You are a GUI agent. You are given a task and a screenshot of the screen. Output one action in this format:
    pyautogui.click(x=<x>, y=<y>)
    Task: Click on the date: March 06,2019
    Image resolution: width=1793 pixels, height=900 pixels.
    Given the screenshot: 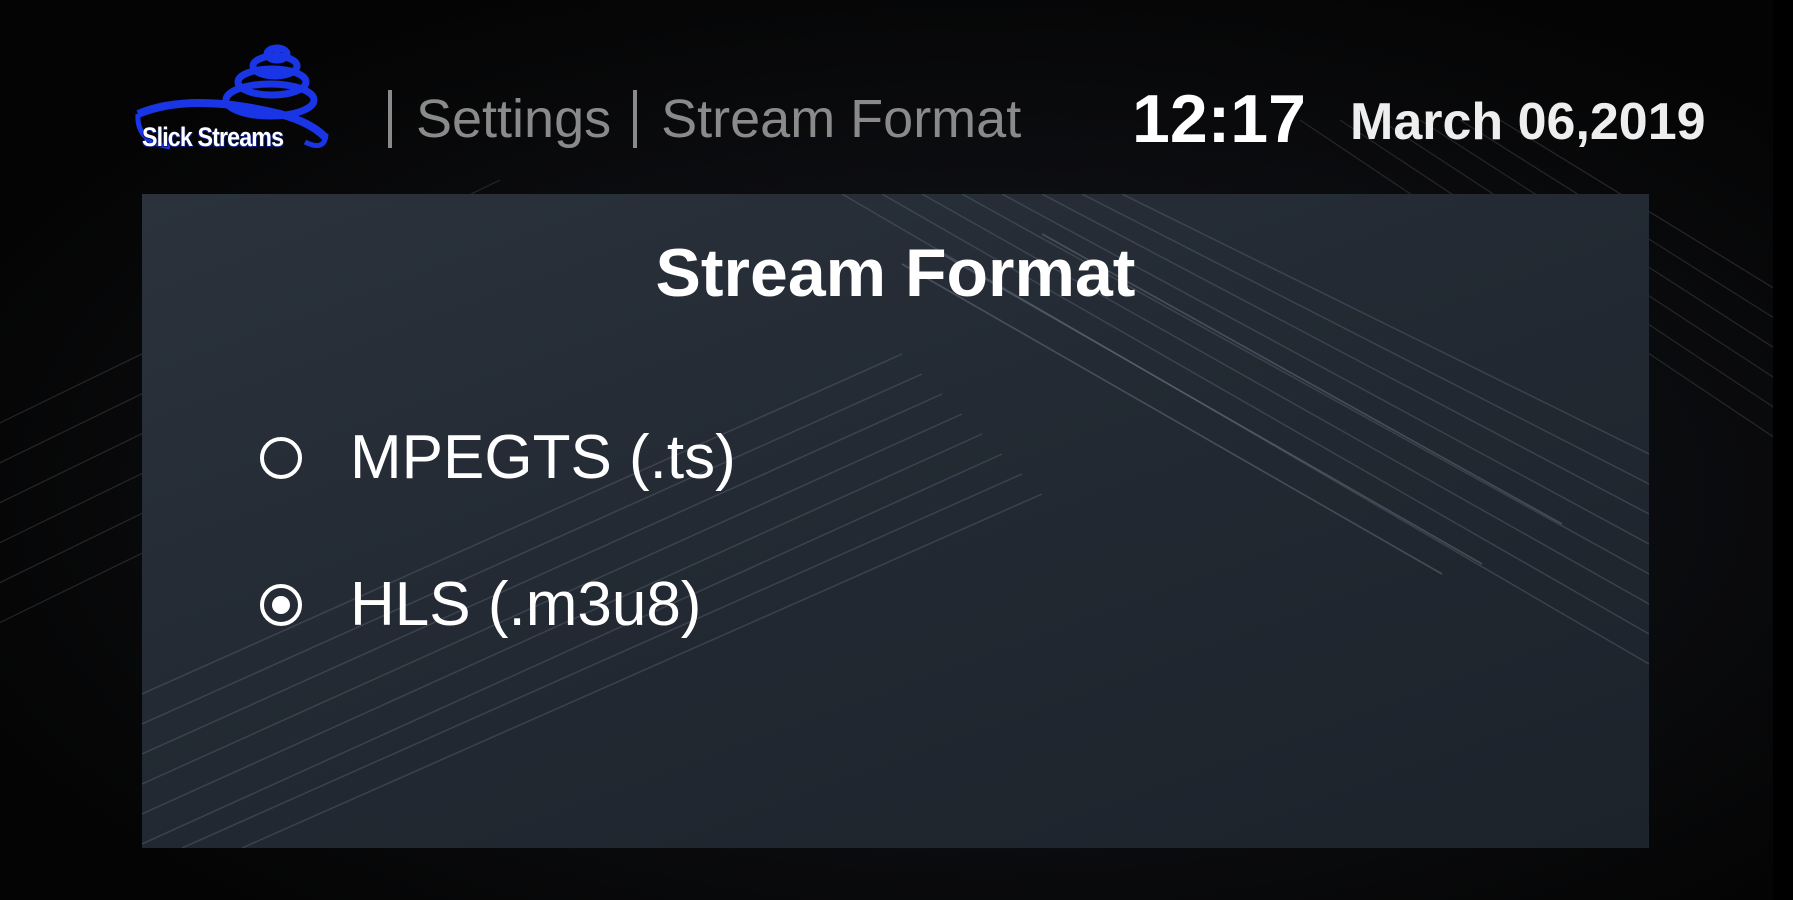 What is the action you would take?
    pyautogui.click(x=1528, y=122)
    